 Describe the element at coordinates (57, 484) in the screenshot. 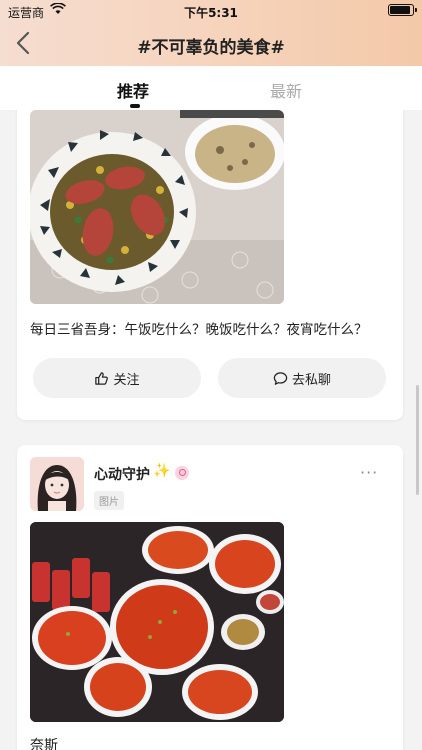

I see `avatar` at that location.